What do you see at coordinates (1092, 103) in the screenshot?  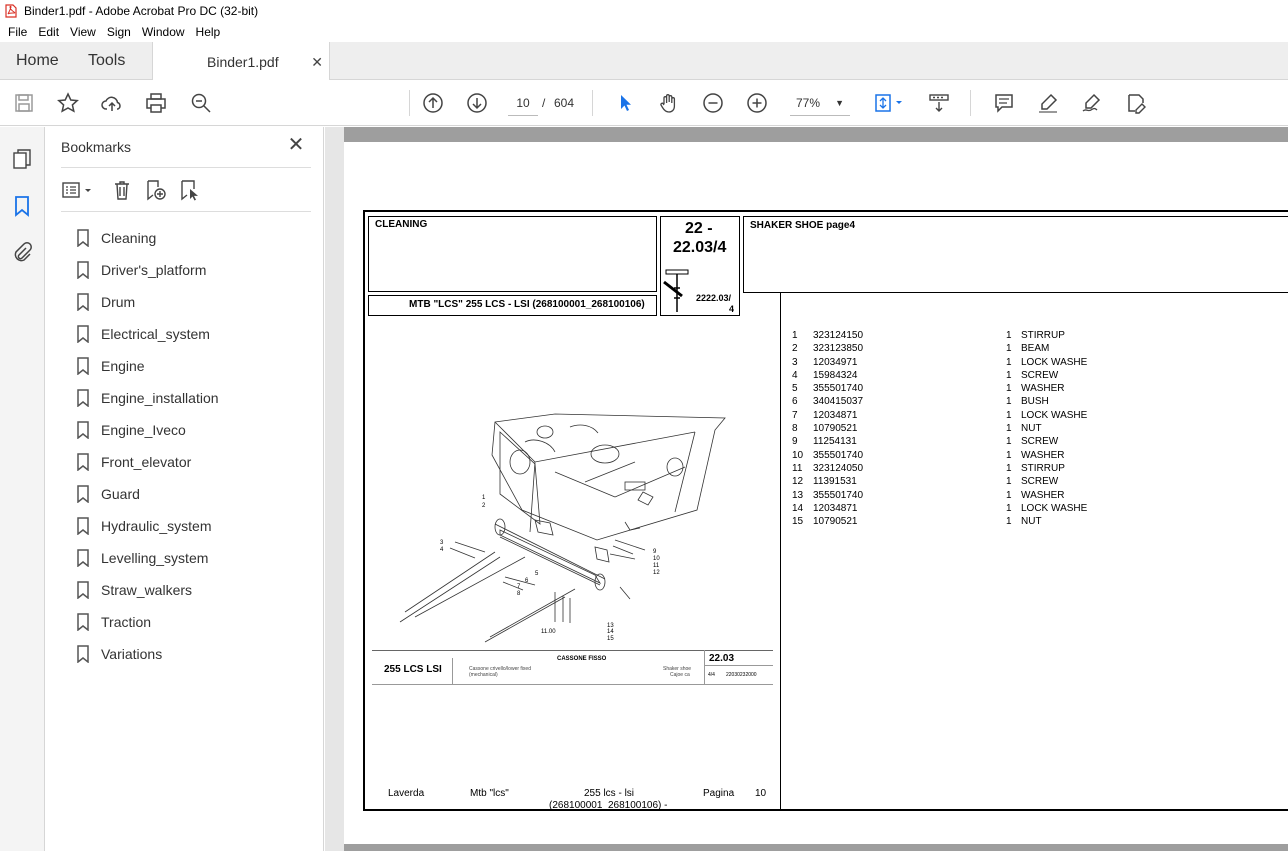 I see `draw-sign-icon` at bounding box center [1092, 103].